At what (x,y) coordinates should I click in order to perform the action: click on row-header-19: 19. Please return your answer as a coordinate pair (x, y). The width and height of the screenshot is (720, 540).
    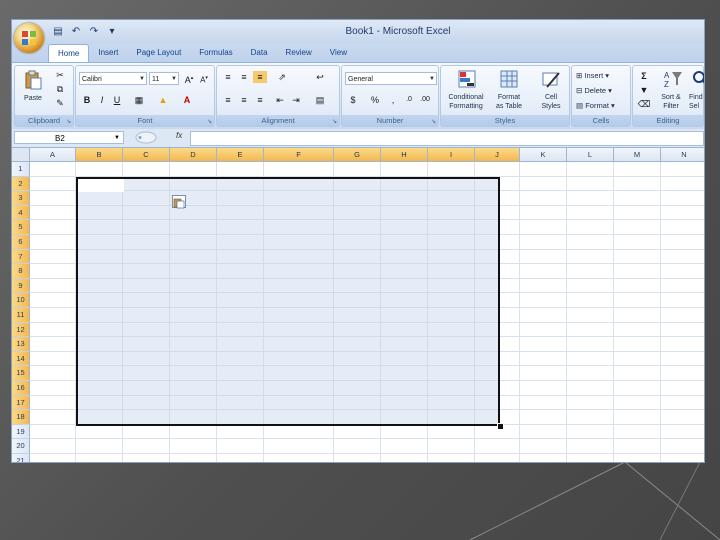
    Looking at the image, I should click on (21, 432).